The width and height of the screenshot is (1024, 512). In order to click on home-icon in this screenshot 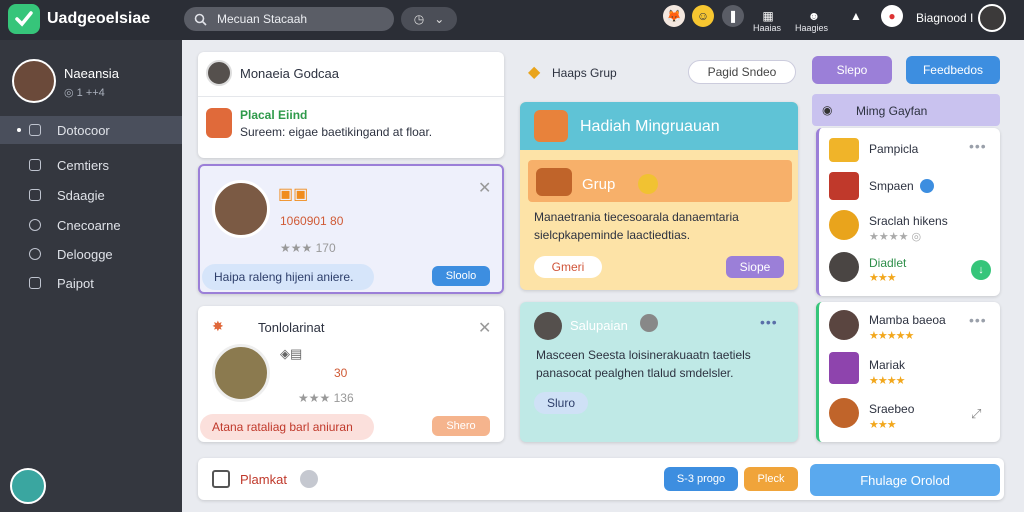, I will do `click(35, 130)`.